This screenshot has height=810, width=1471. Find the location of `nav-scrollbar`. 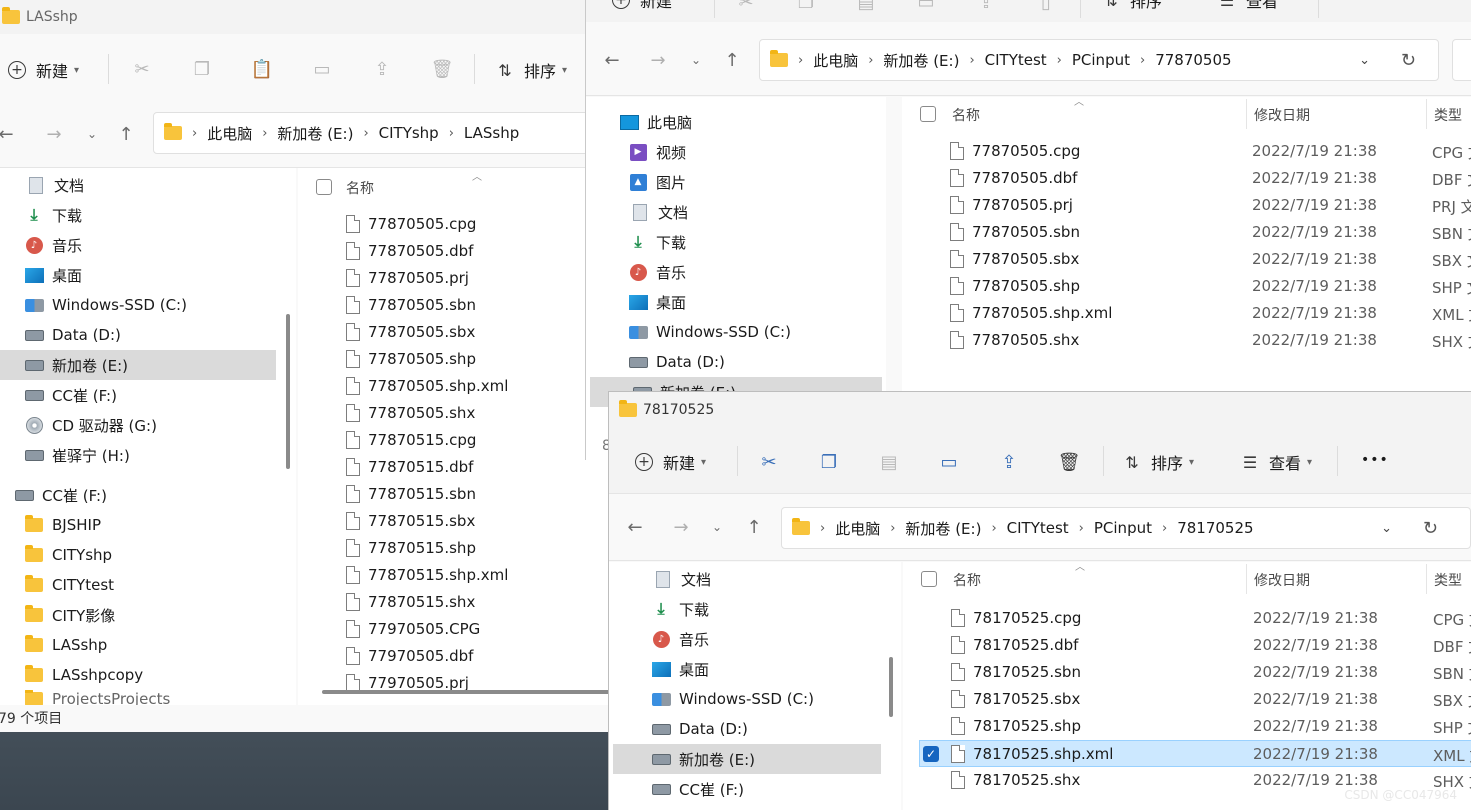

nav-scrollbar is located at coordinates (288, 391).